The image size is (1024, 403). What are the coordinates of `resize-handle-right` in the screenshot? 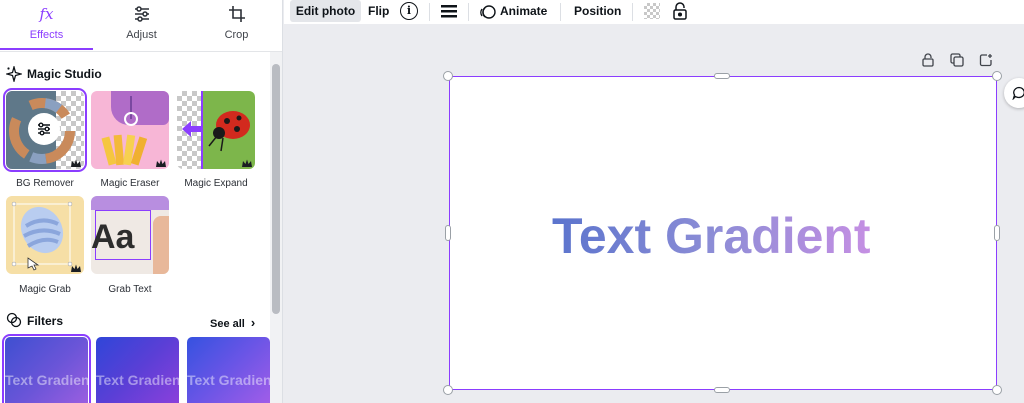 It's located at (997, 233).